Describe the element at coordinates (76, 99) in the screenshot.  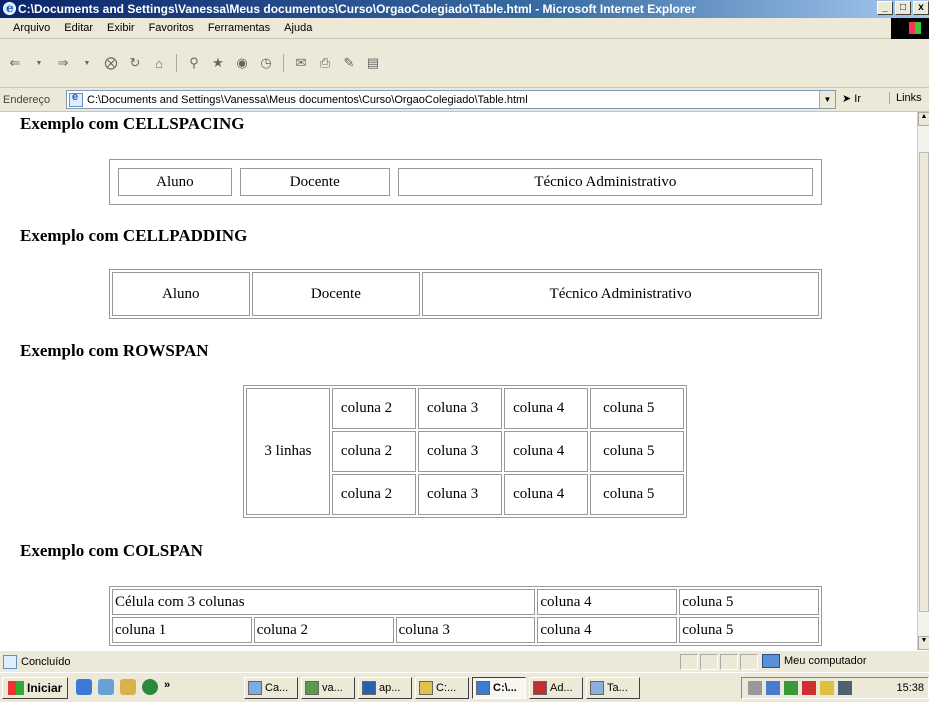
I see `page-icon` at that location.